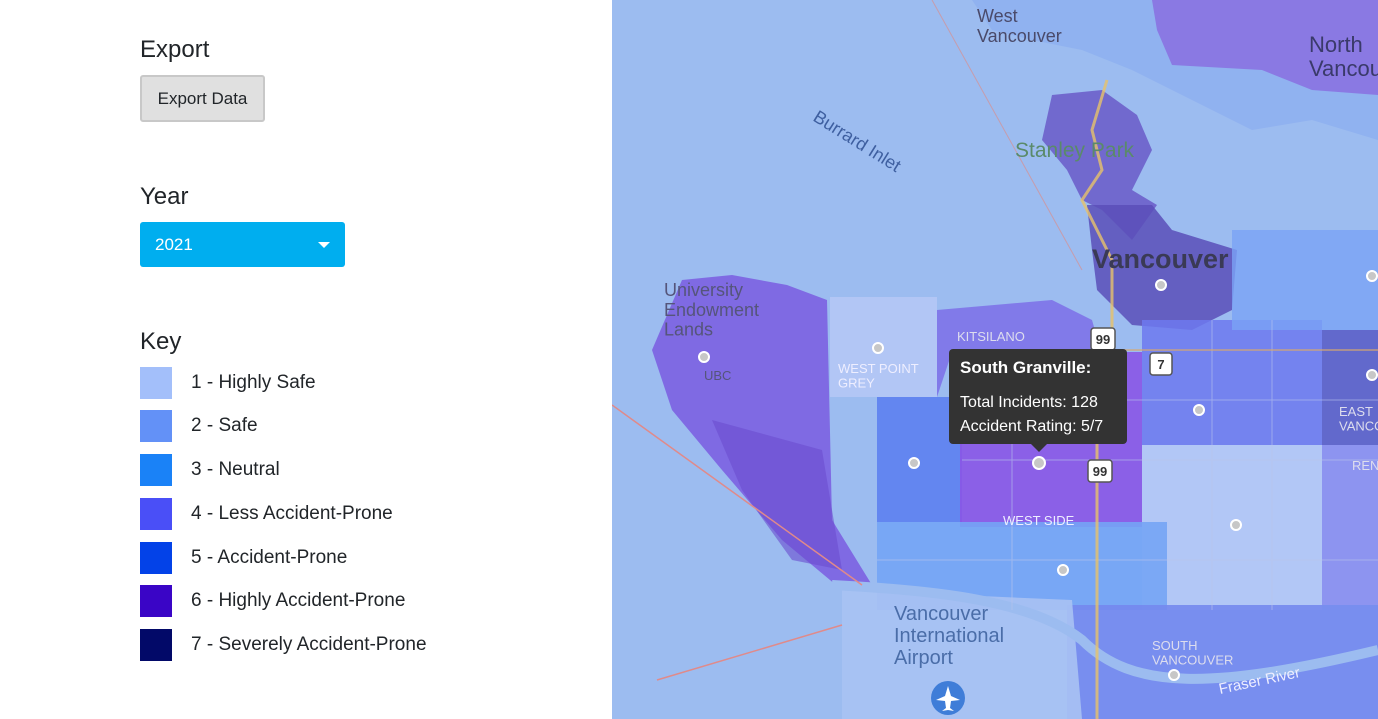 The image size is (1378, 719). Describe the element at coordinates (309, 644) in the screenshot. I see `key-label: 7 - Severely Accident-Prone` at that location.